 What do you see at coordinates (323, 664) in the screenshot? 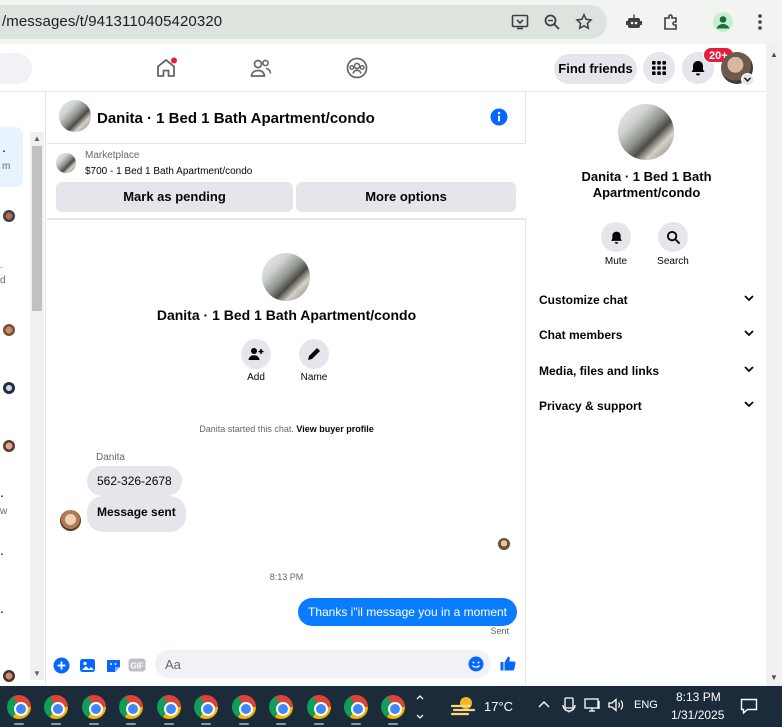
I see `message-input` at bounding box center [323, 664].